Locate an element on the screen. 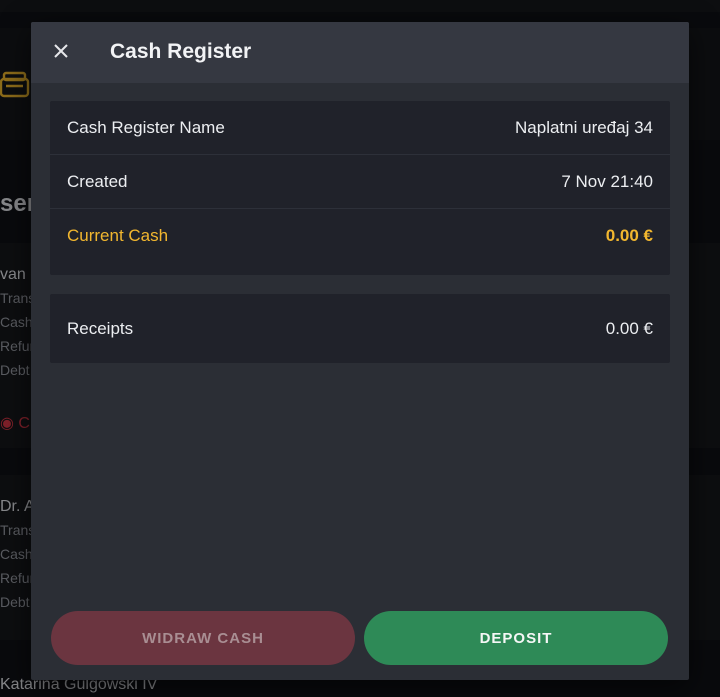  receipts-value: 0.00 € is located at coordinates (629, 328).